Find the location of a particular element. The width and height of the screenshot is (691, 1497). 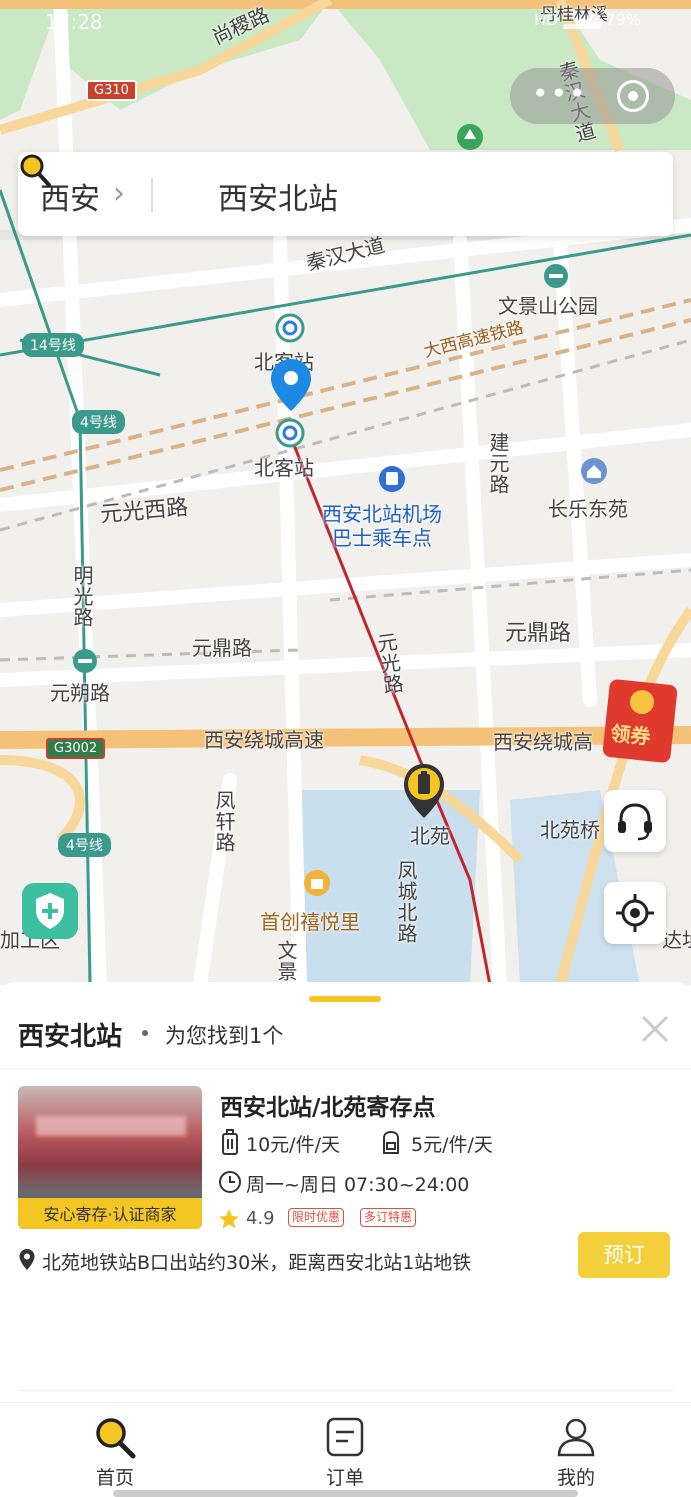

tab-label: 首页 is located at coordinates (114, 1478).